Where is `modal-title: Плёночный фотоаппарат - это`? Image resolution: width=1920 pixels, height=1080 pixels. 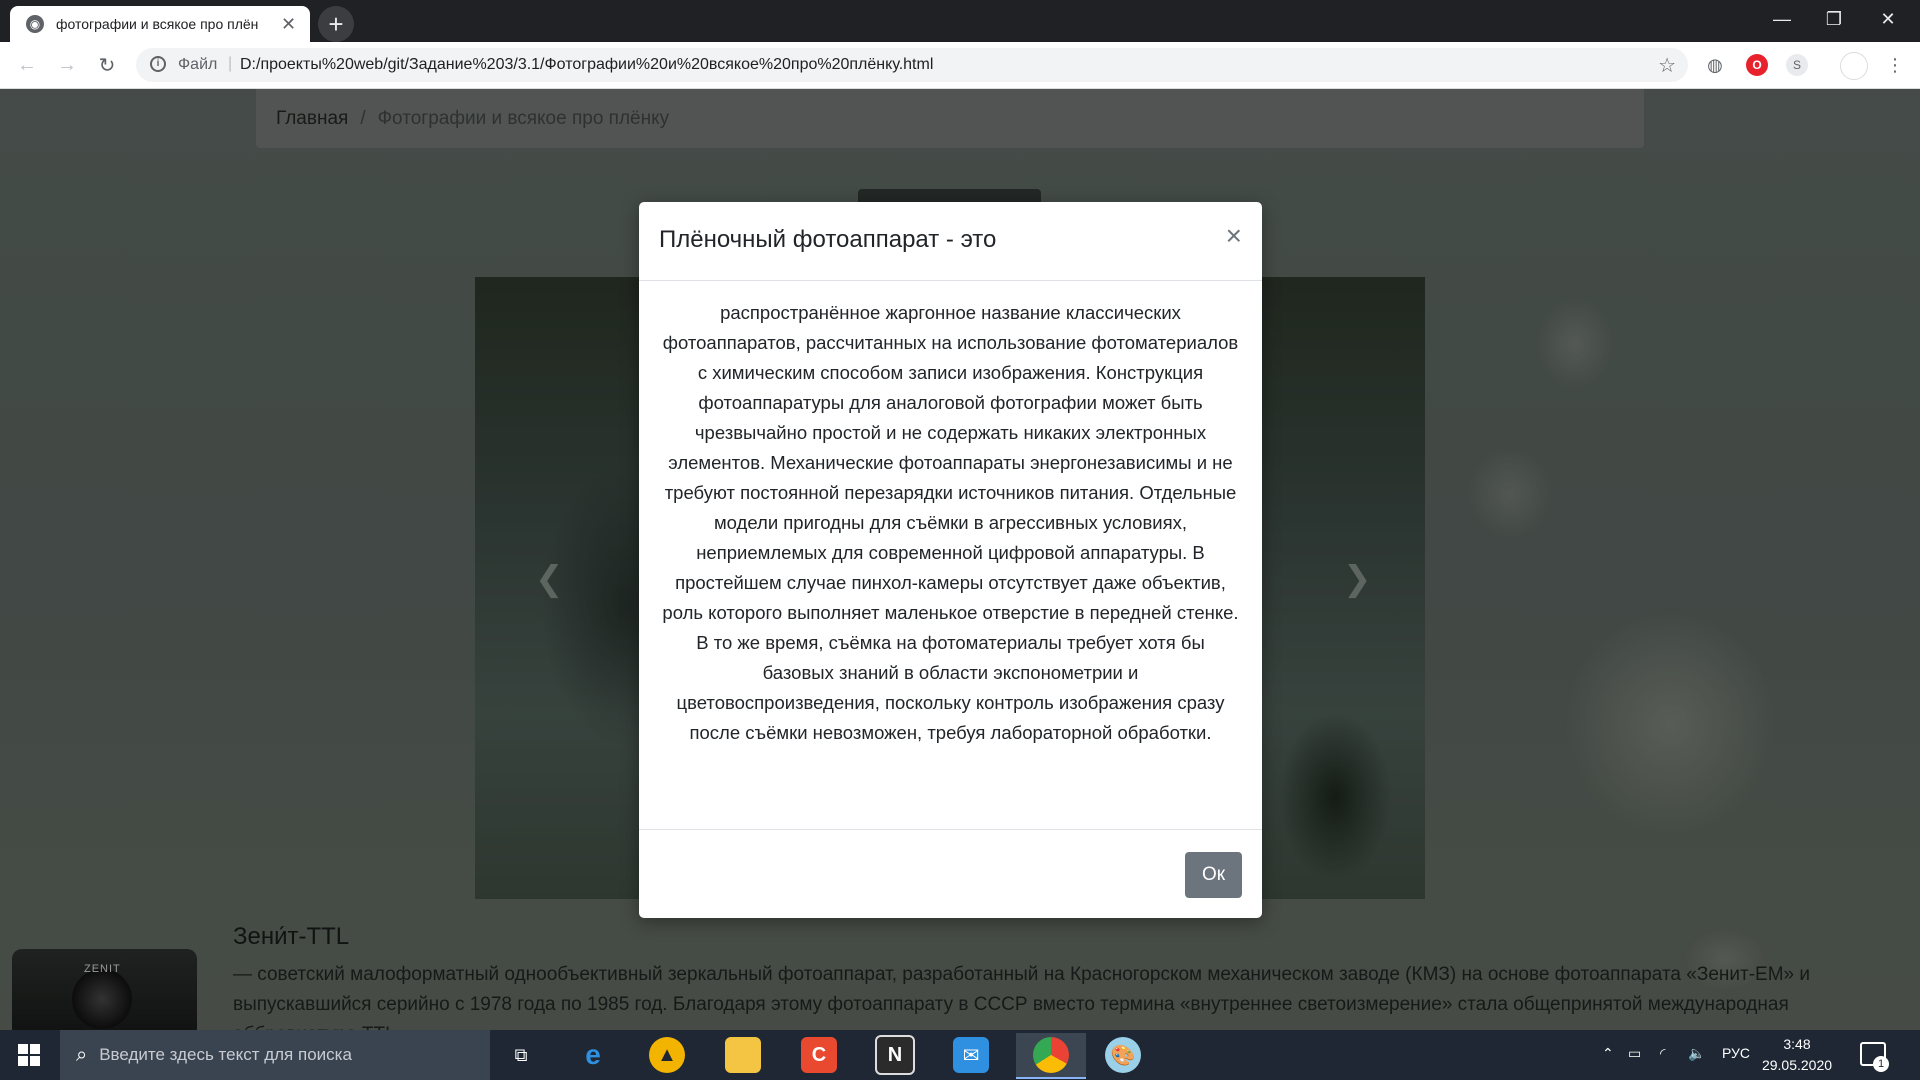
modal-title: Плёночный фотоаппарат - это is located at coordinates (828, 239).